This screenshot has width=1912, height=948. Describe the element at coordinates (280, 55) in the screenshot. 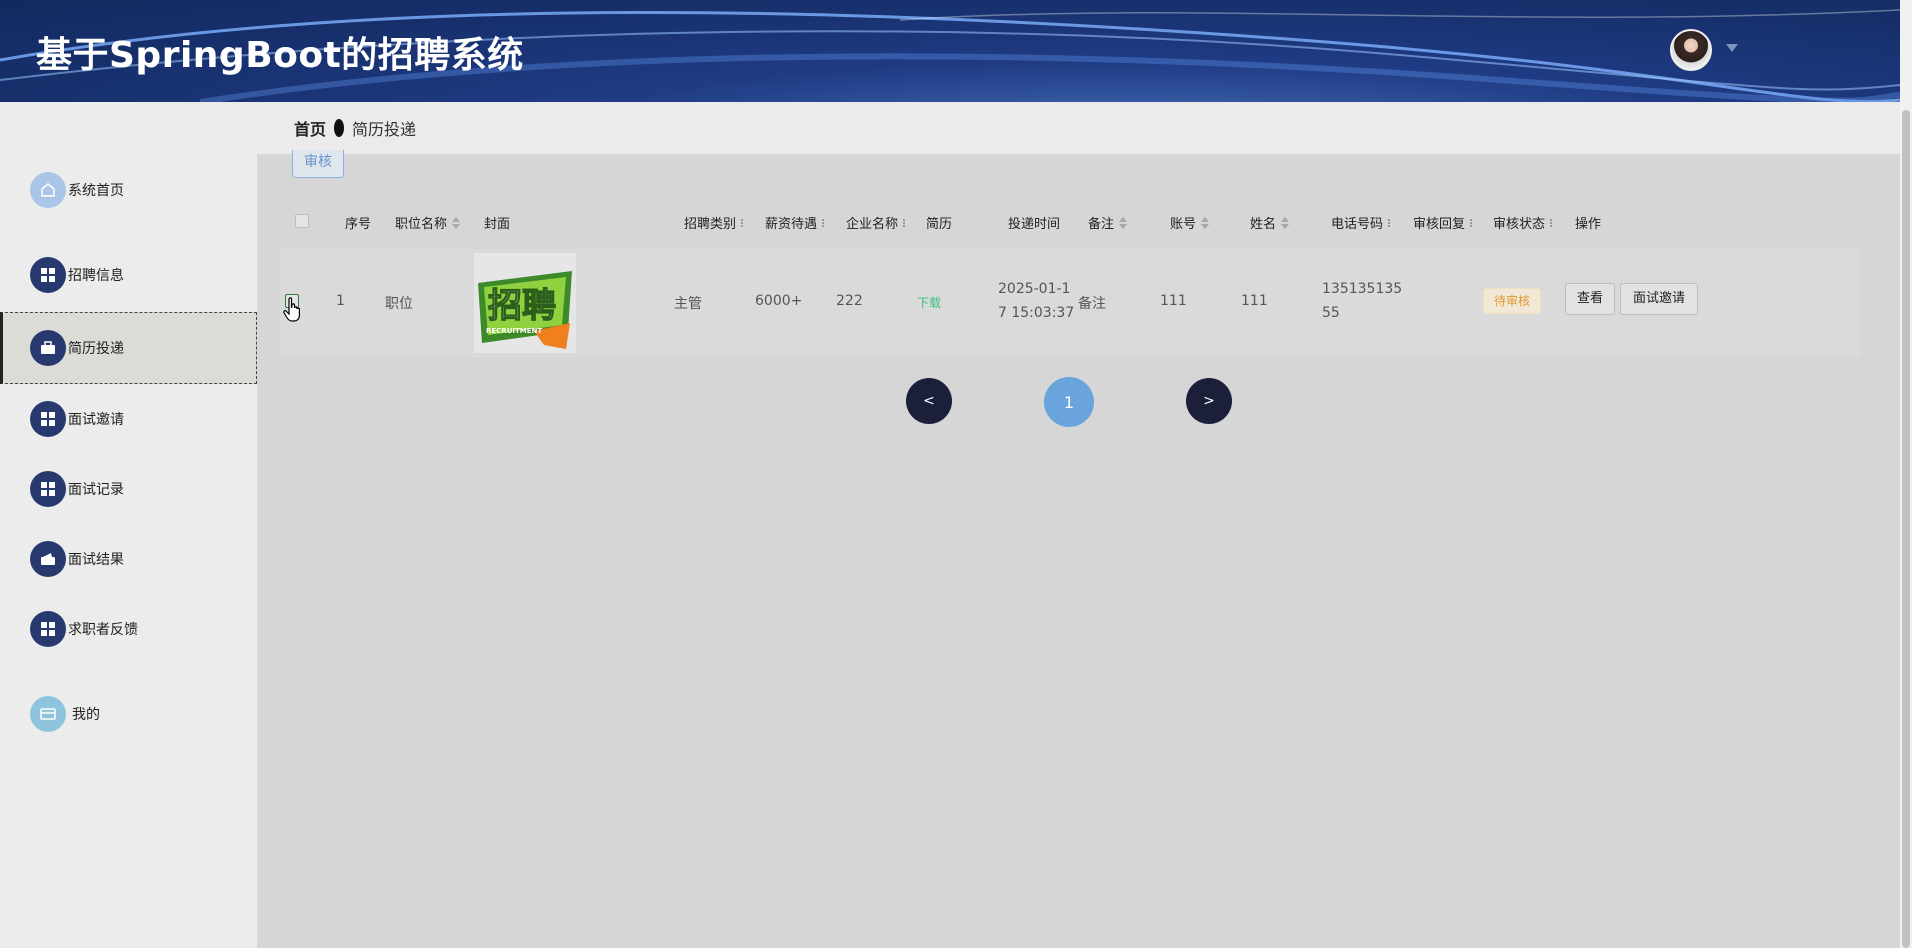

I see `app-title: 基于SpringBoot的招聘系统` at that location.